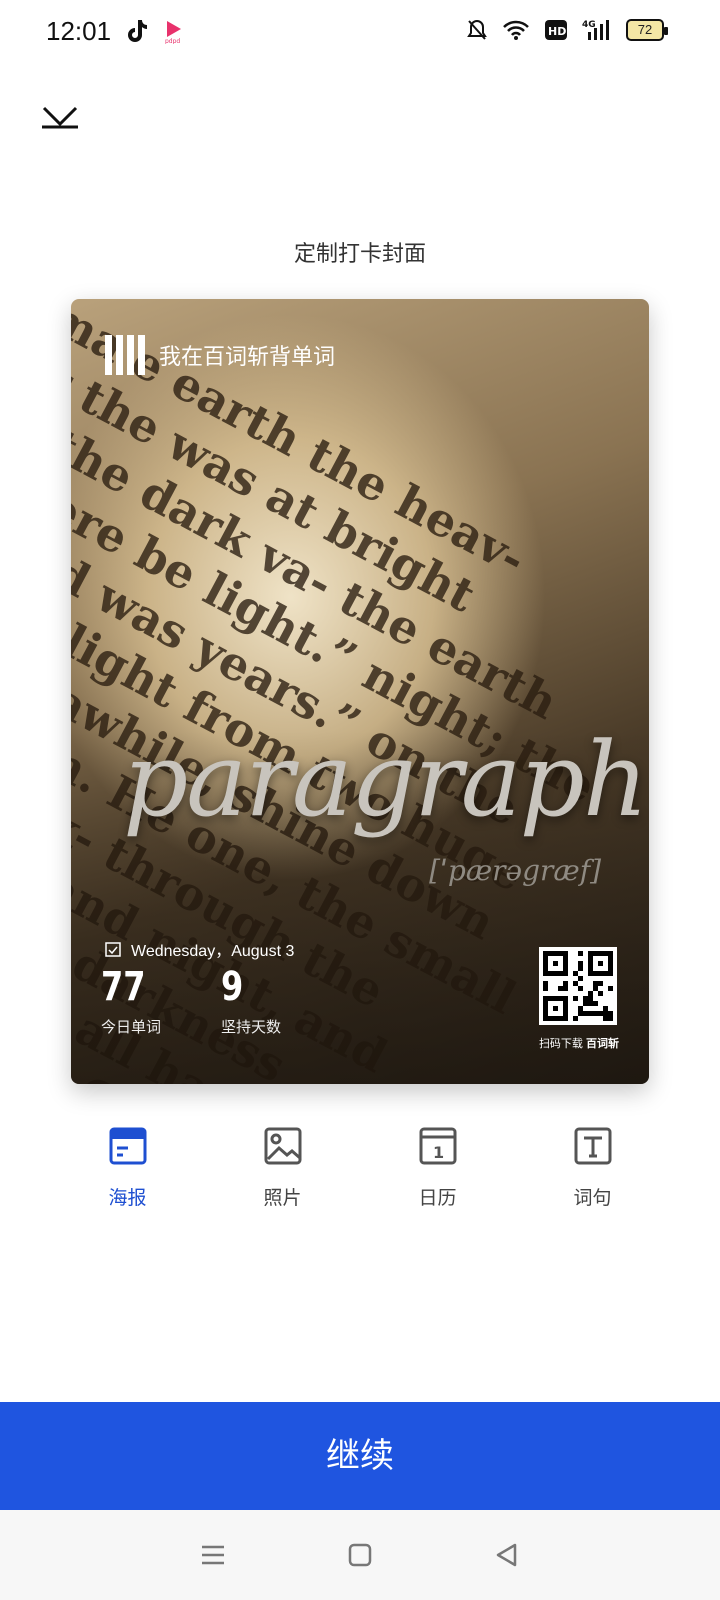  What do you see at coordinates (515, 870) in the screenshot?
I see `poster-phonetic: [ˈpærəgræf]` at bounding box center [515, 870].